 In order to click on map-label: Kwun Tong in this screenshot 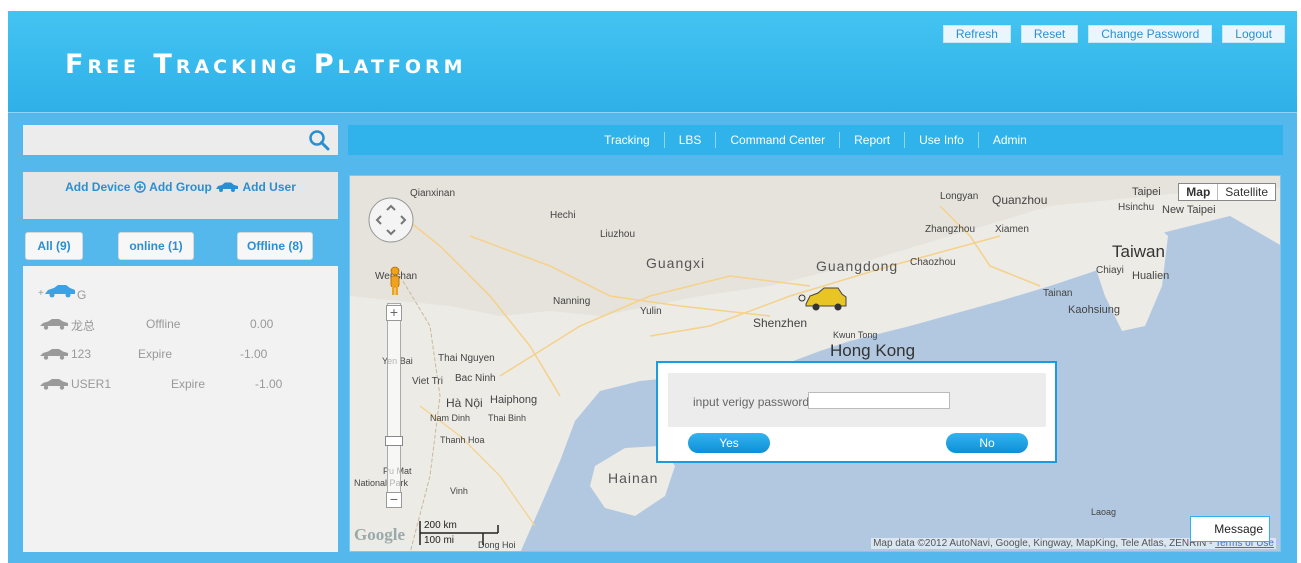, I will do `click(855, 335)`.